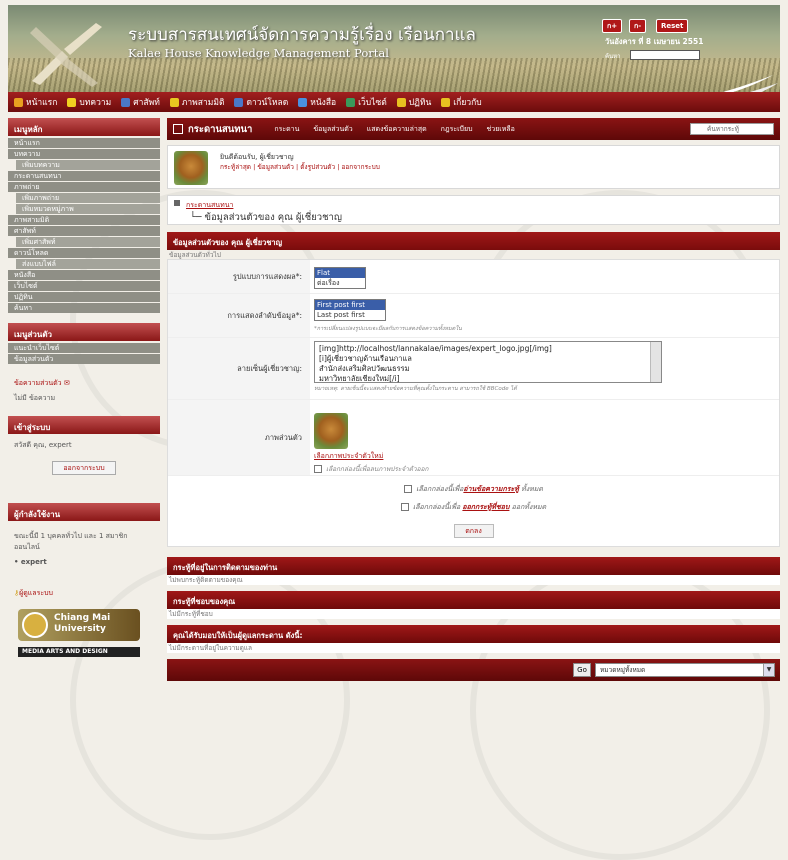 The width and height of the screenshot is (788, 860). I want to click on read-all-link: อ่านข้อความกระทู้, so click(490, 489).